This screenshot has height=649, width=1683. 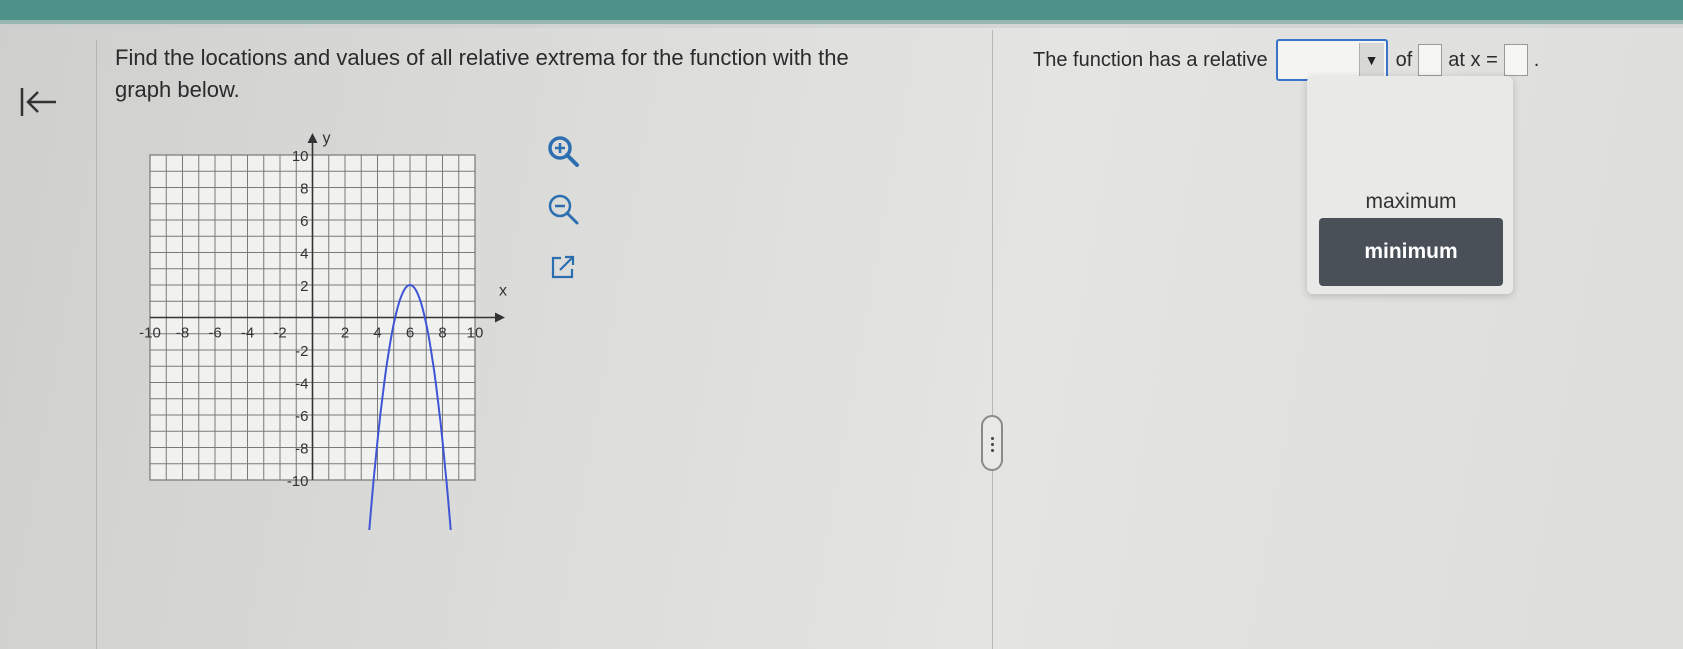 What do you see at coordinates (410, 333) in the screenshot?
I see `x-tick-label: 6` at bounding box center [410, 333].